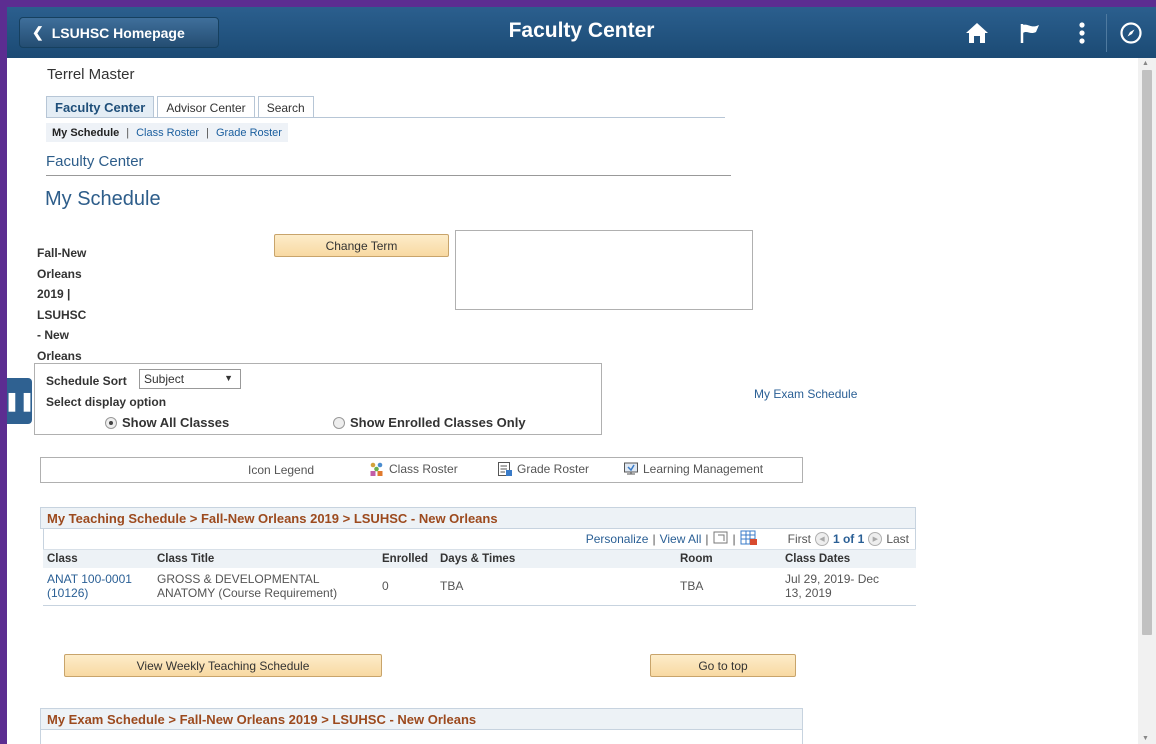  I want to click on legend-grade-roster: Grade Roster, so click(543, 469).